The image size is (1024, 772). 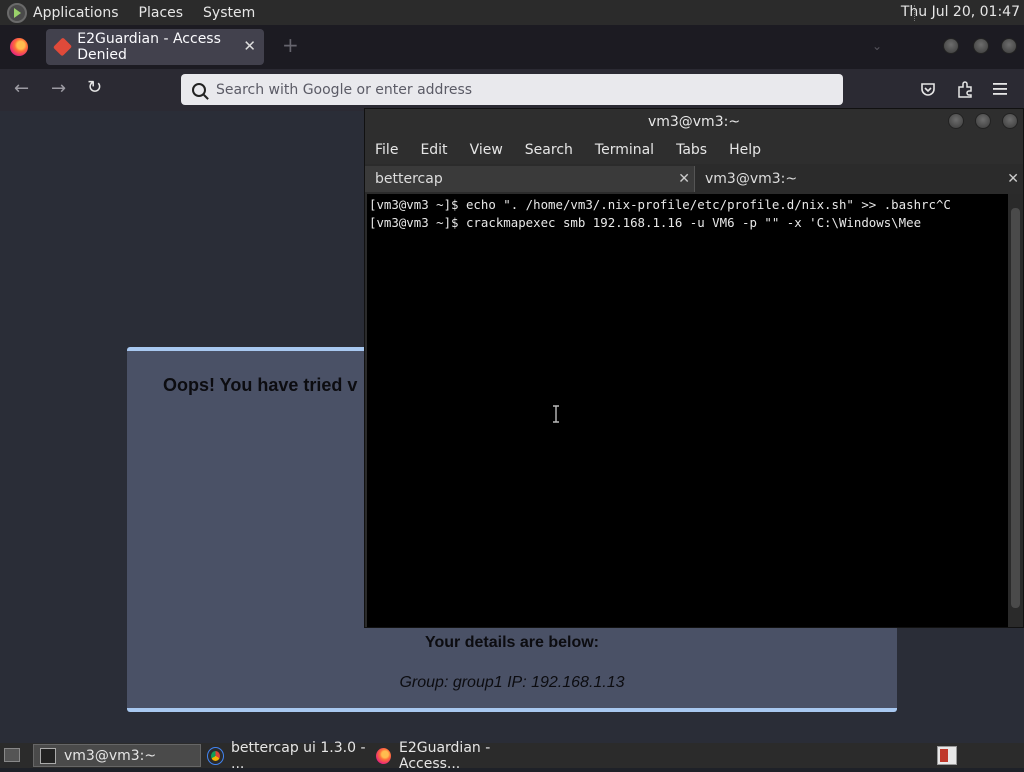 What do you see at coordinates (745, 150) in the screenshot?
I see `menu-help: Help` at bounding box center [745, 150].